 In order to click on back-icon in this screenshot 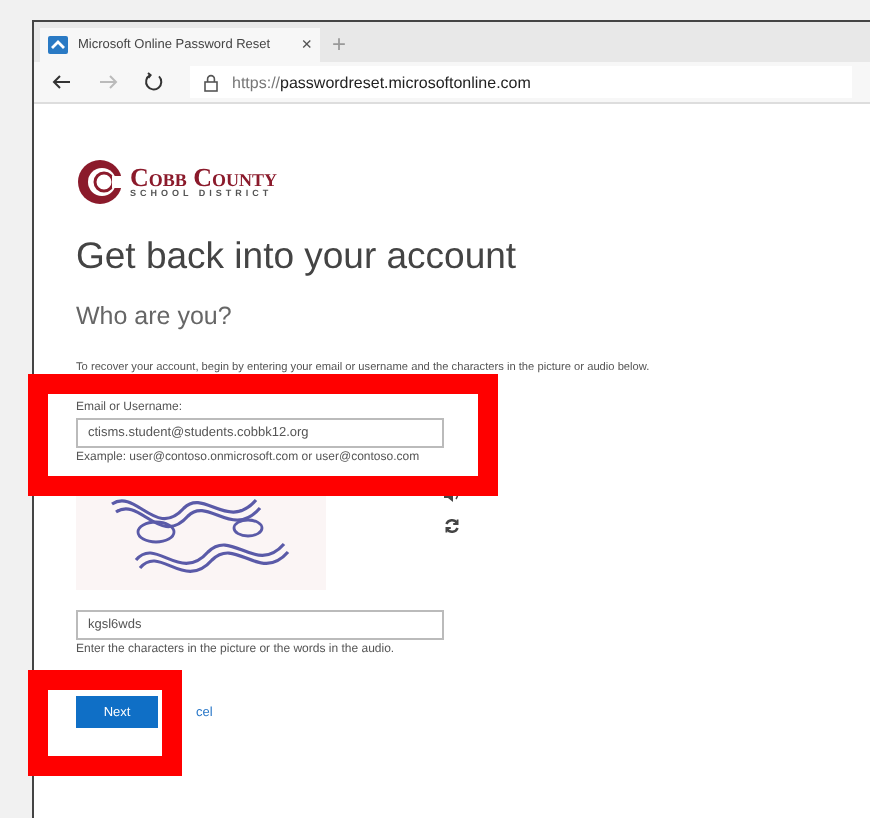, I will do `click(62, 82)`.